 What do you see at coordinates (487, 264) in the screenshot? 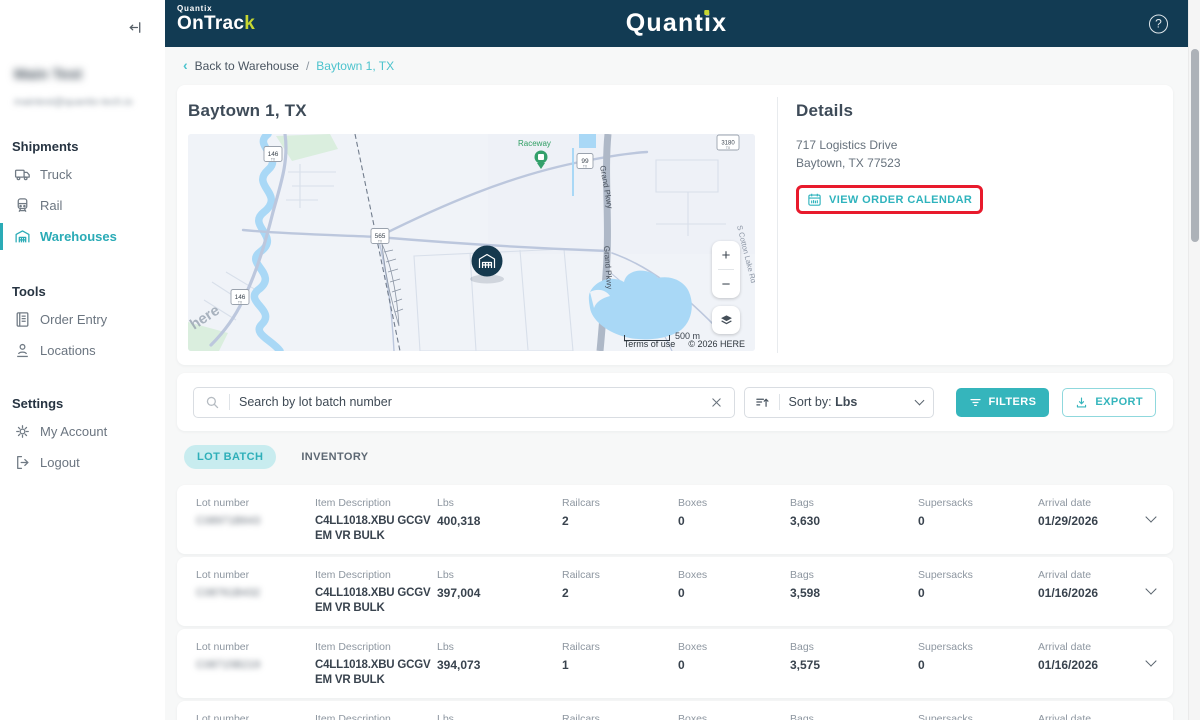
I see `warehouse-map-marker` at bounding box center [487, 264].